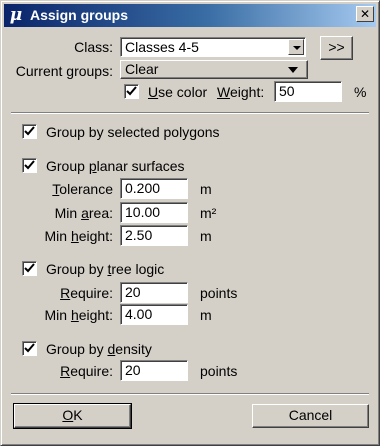 The height and width of the screenshot is (446, 380). Describe the element at coordinates (64, 71) in the screenshot. I see `current-groups-label: Current groups:` at that location.